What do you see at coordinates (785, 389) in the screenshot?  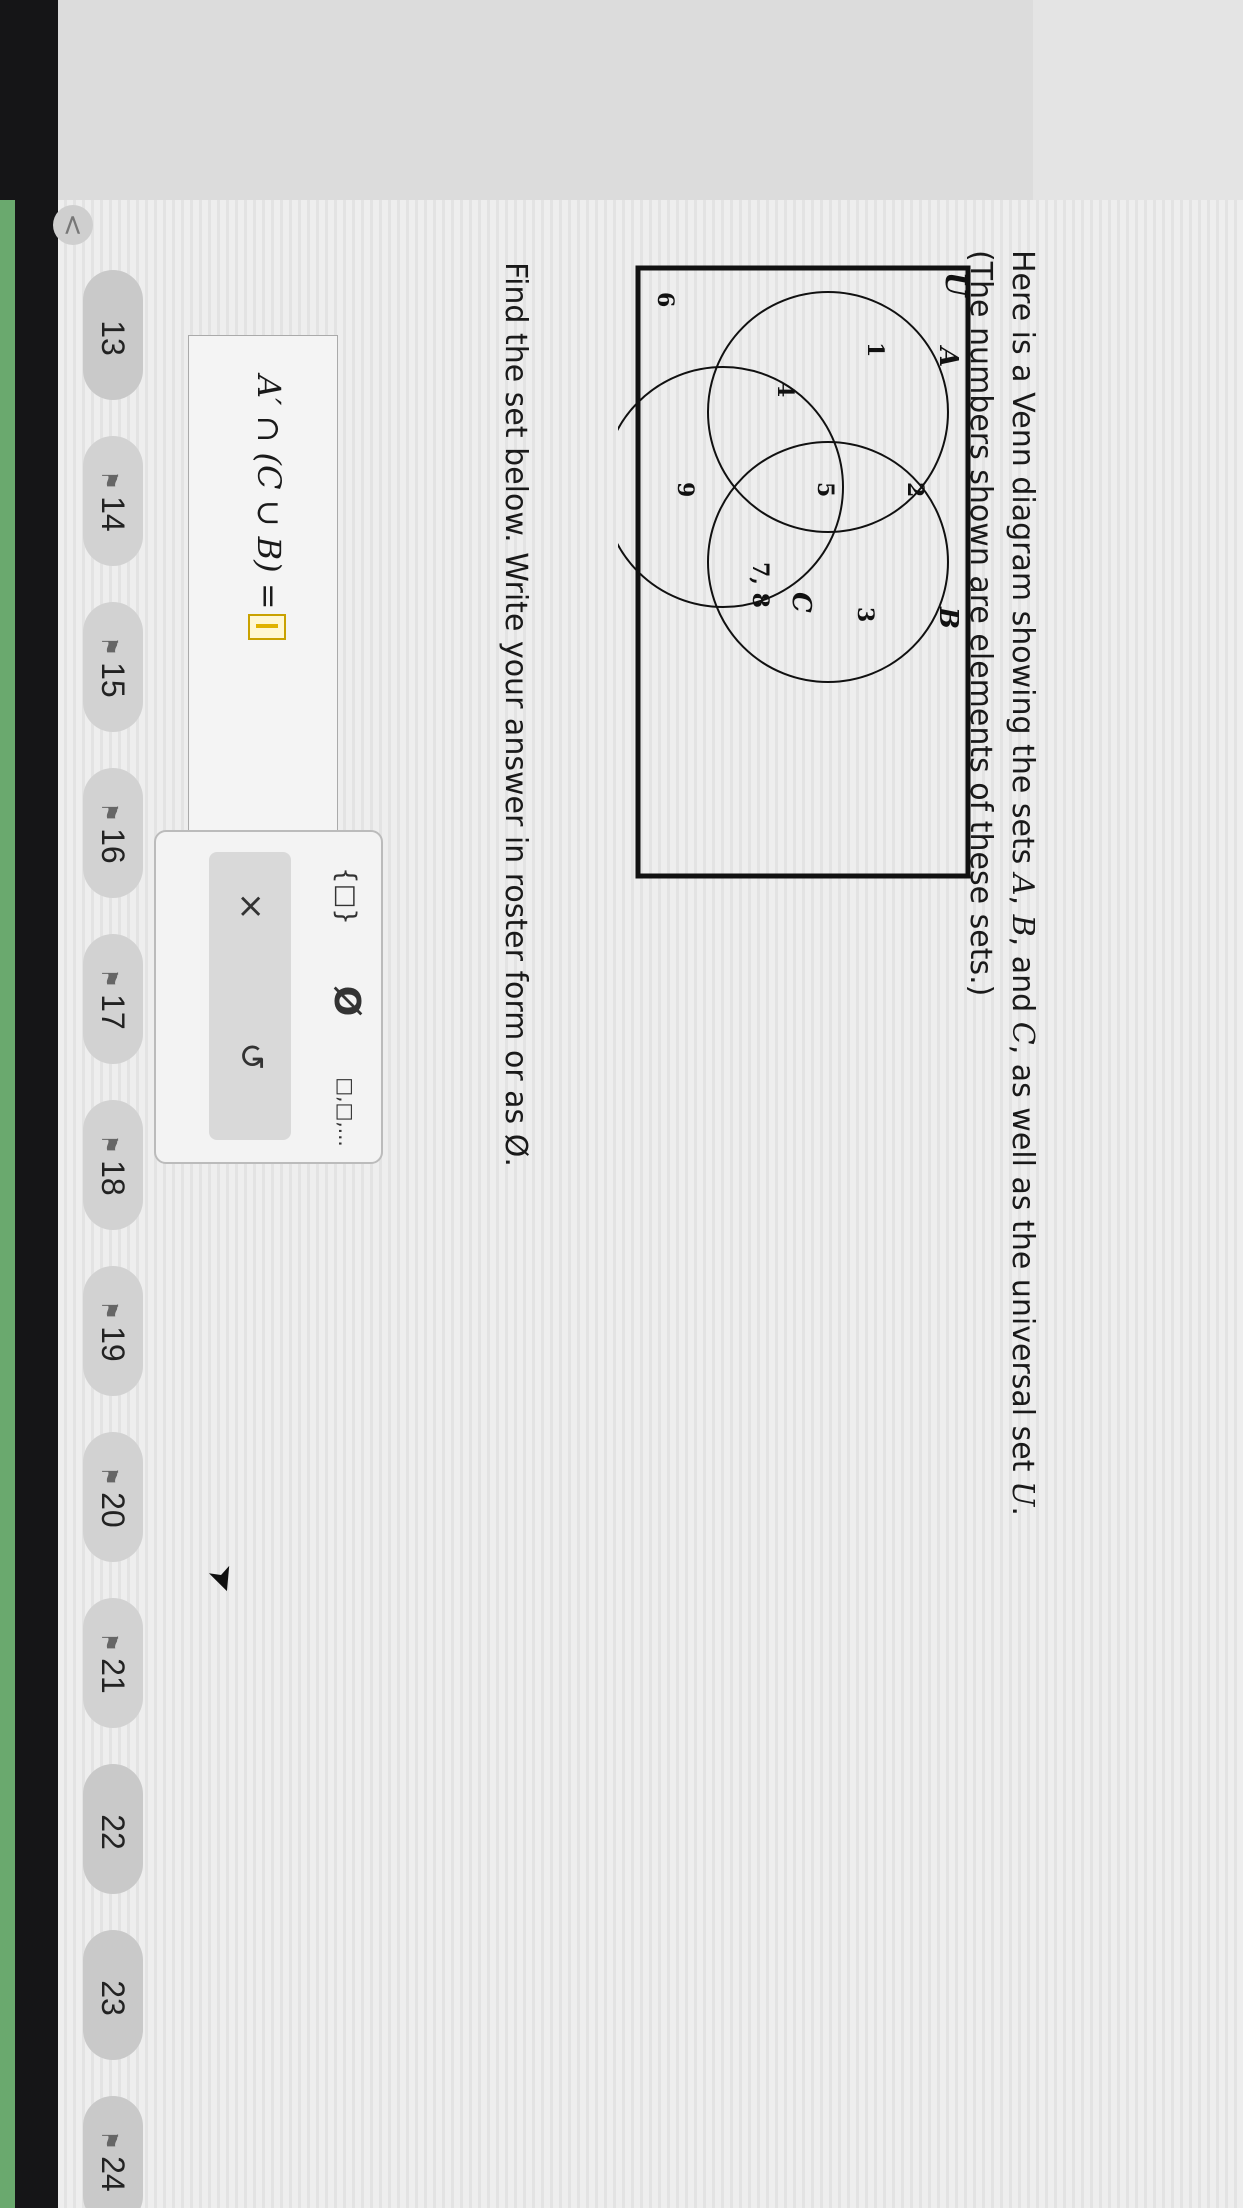 I see `element-a-c: 4` at bounding box center [785, 389].